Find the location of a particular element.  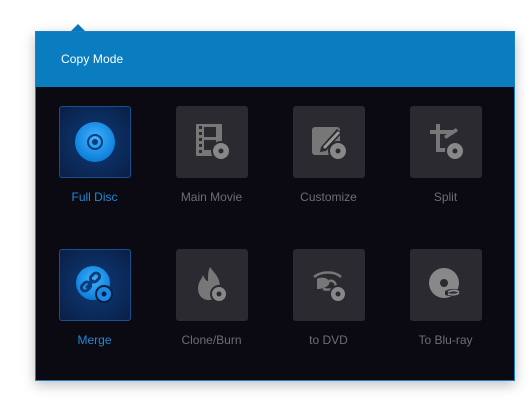

mode-merge: Merge is located at coordinates (94, 290).